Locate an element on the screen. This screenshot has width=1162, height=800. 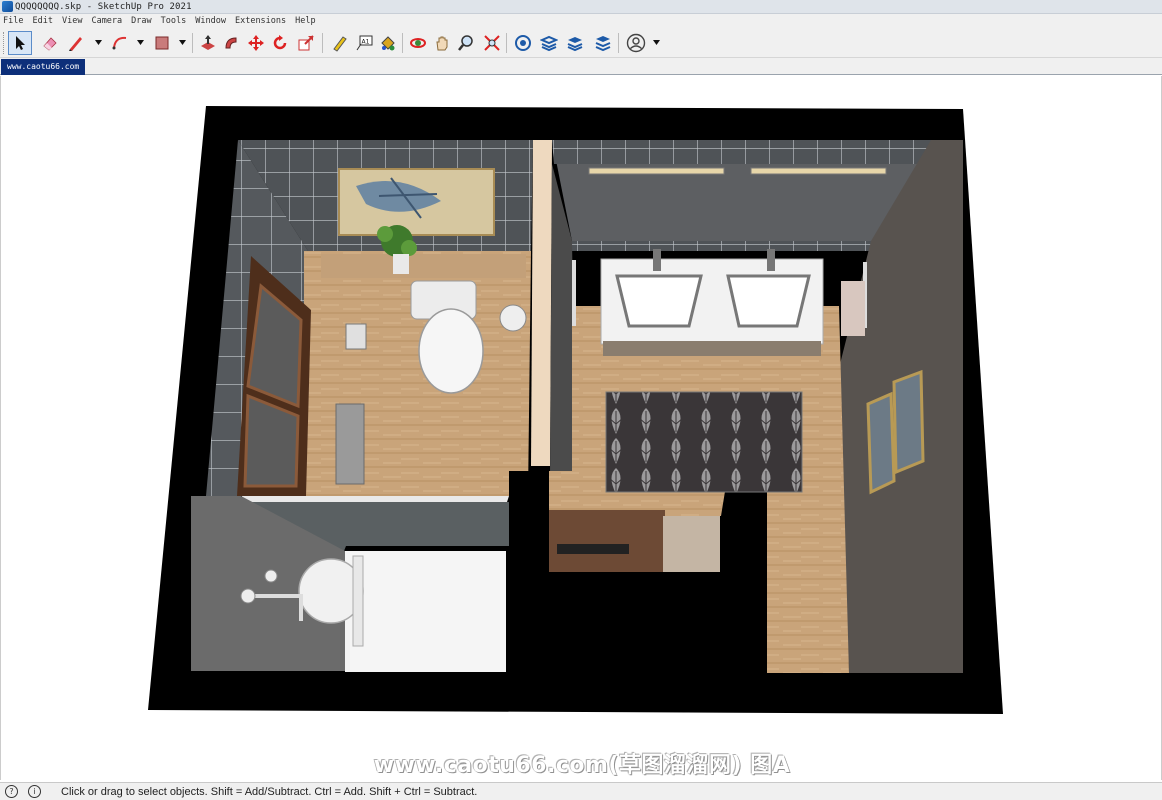
orbit-icon is located at coordinates (418, 43).